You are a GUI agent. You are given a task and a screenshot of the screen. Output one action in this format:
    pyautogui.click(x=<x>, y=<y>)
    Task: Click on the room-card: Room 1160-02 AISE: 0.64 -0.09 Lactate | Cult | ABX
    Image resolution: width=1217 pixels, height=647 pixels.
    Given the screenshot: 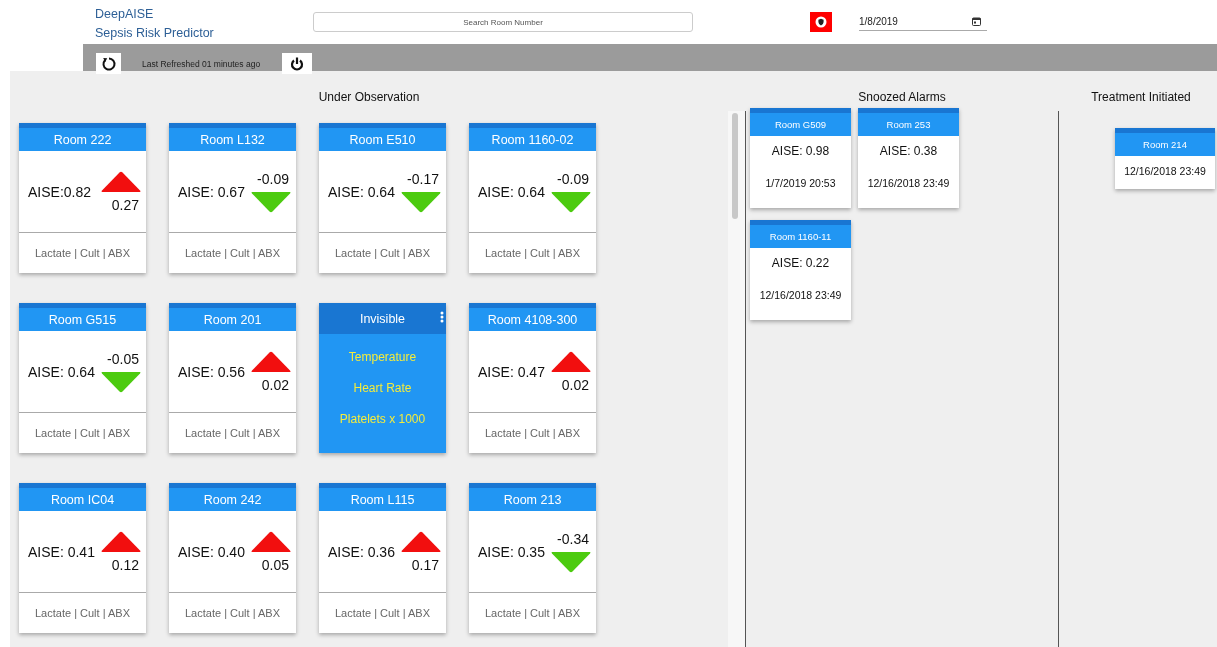 What is the action you would take?
    pyautogui.click(x=532, y=198)
    